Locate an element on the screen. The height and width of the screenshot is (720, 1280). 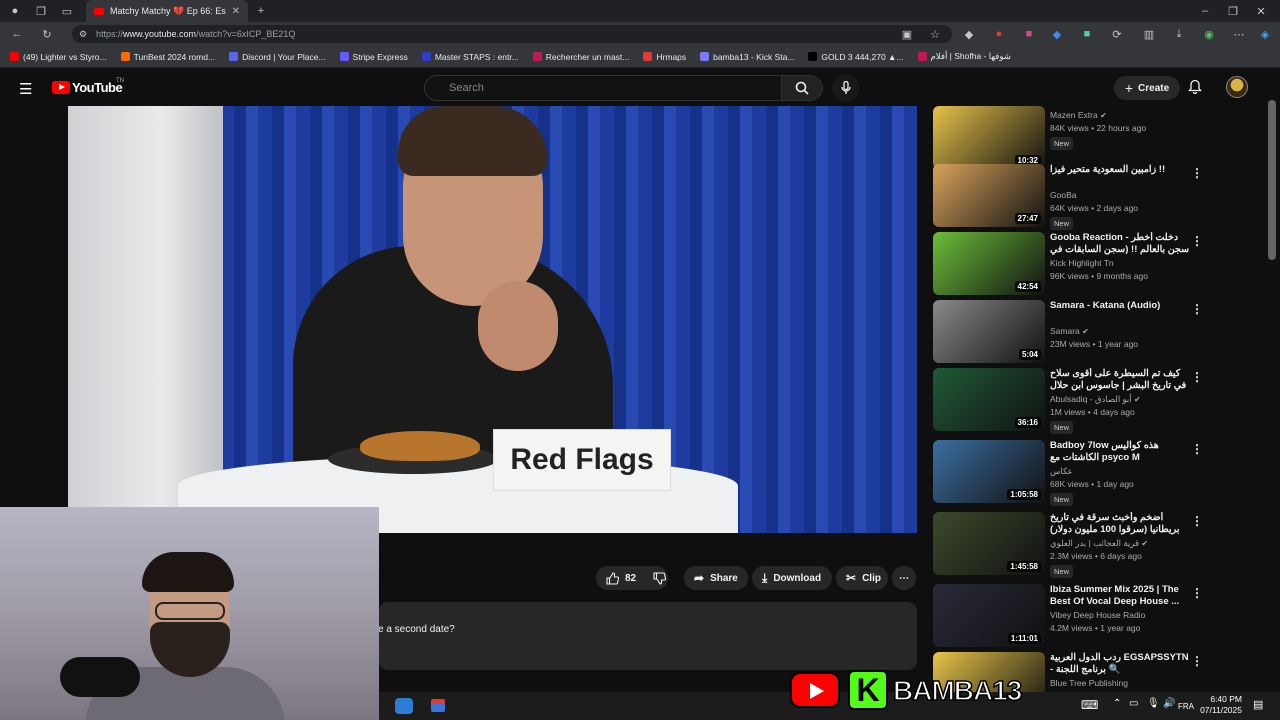
close-window-icon: ✕ is located at coordinates (1261, 11).